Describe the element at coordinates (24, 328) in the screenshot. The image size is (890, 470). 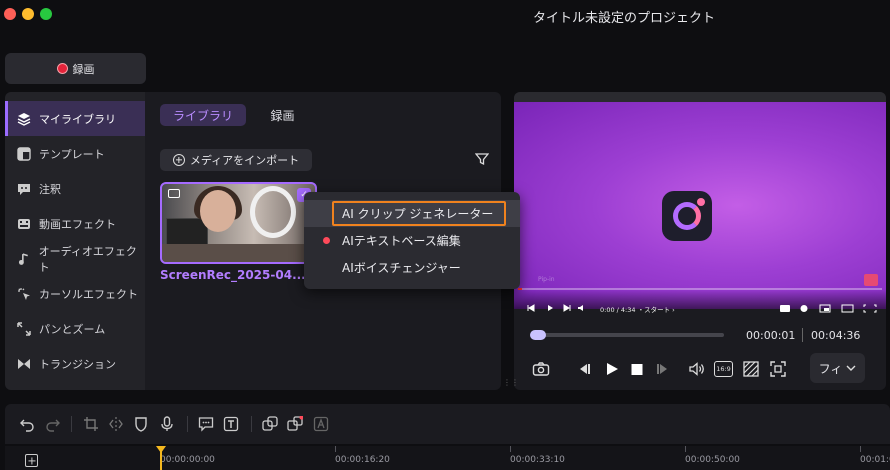
I see `pan-zoom-icon` at that location.